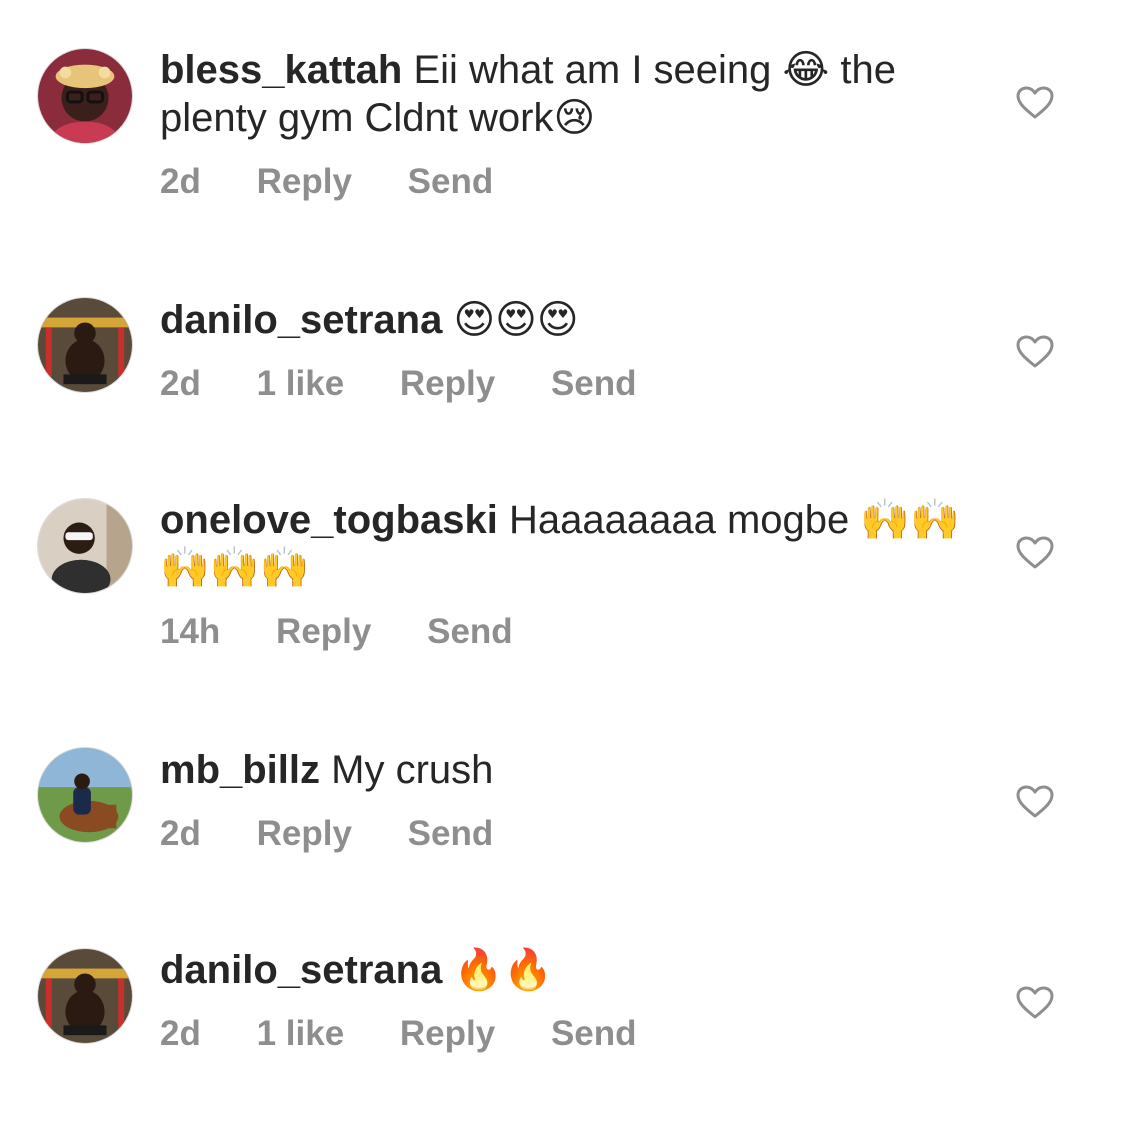  What do you see at coordinates (329, 520) in the screenshot?
I see `comment-username: onelove_togbaski` at bounding box center [329, 520].